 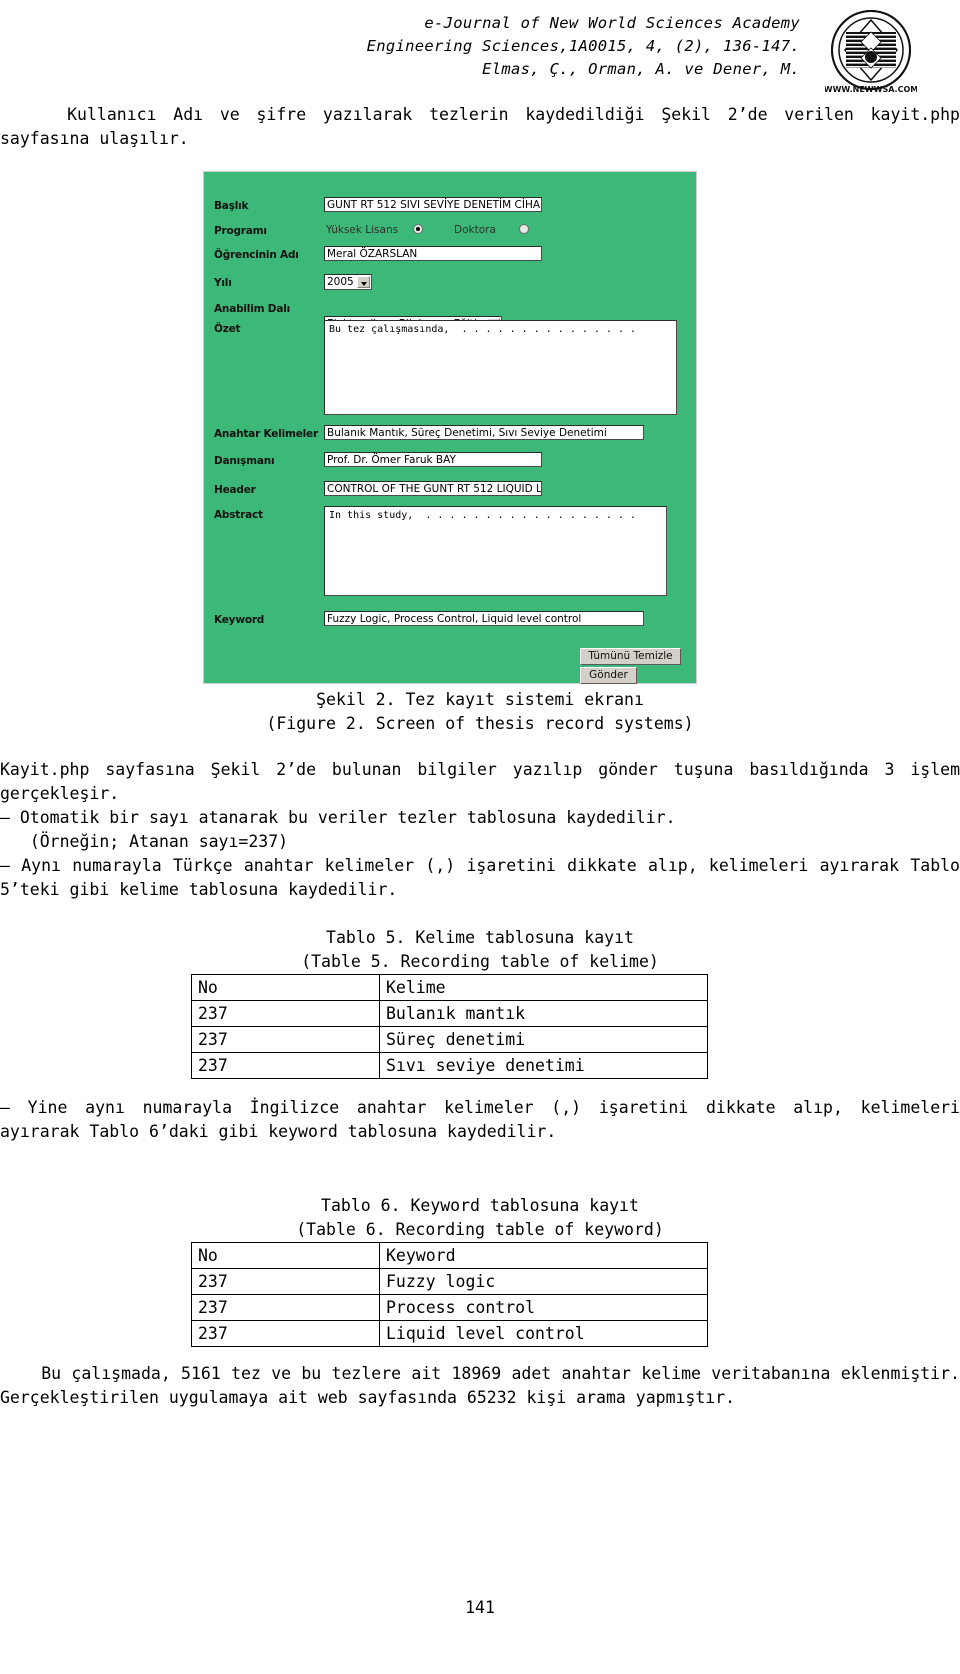 What do you see at coordinates (285, 987) in the screenshot?
I see `table5-header-no: No` at bounding box center [285, 987].